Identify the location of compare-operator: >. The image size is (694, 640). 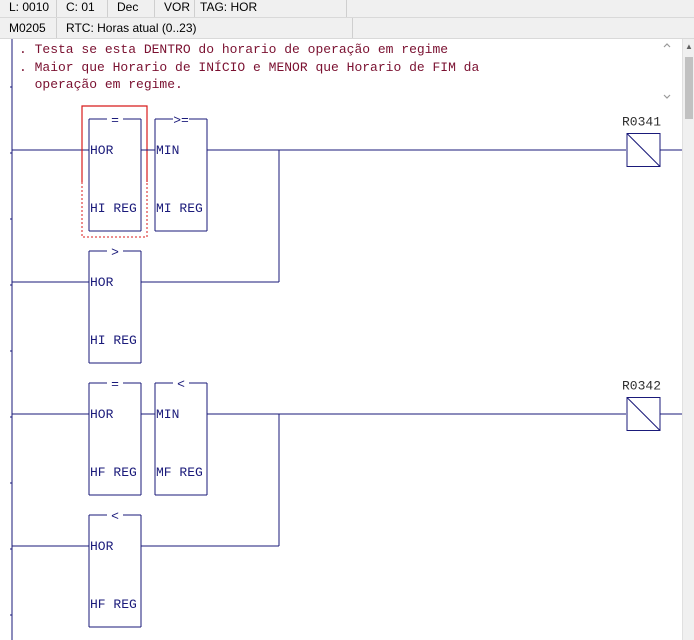
(115, 252).